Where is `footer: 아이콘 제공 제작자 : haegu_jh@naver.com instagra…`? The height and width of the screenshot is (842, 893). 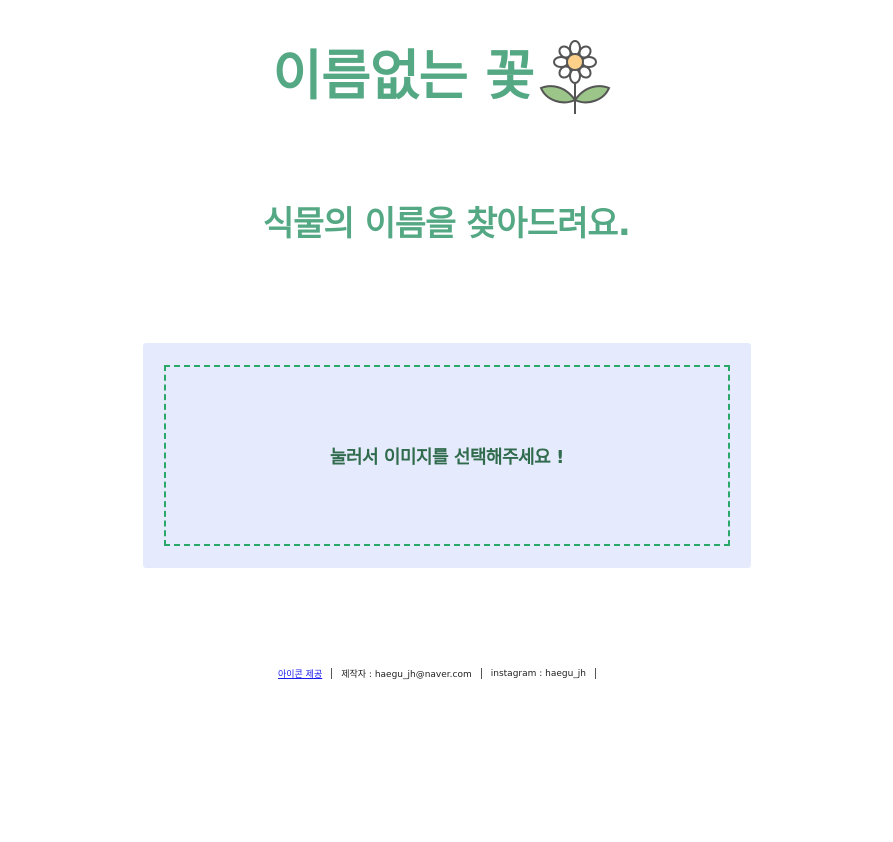
footer: 아이콘 제공 제작자 : haegu_jh@naver.com instagra… is located at coordinates (446, 673).